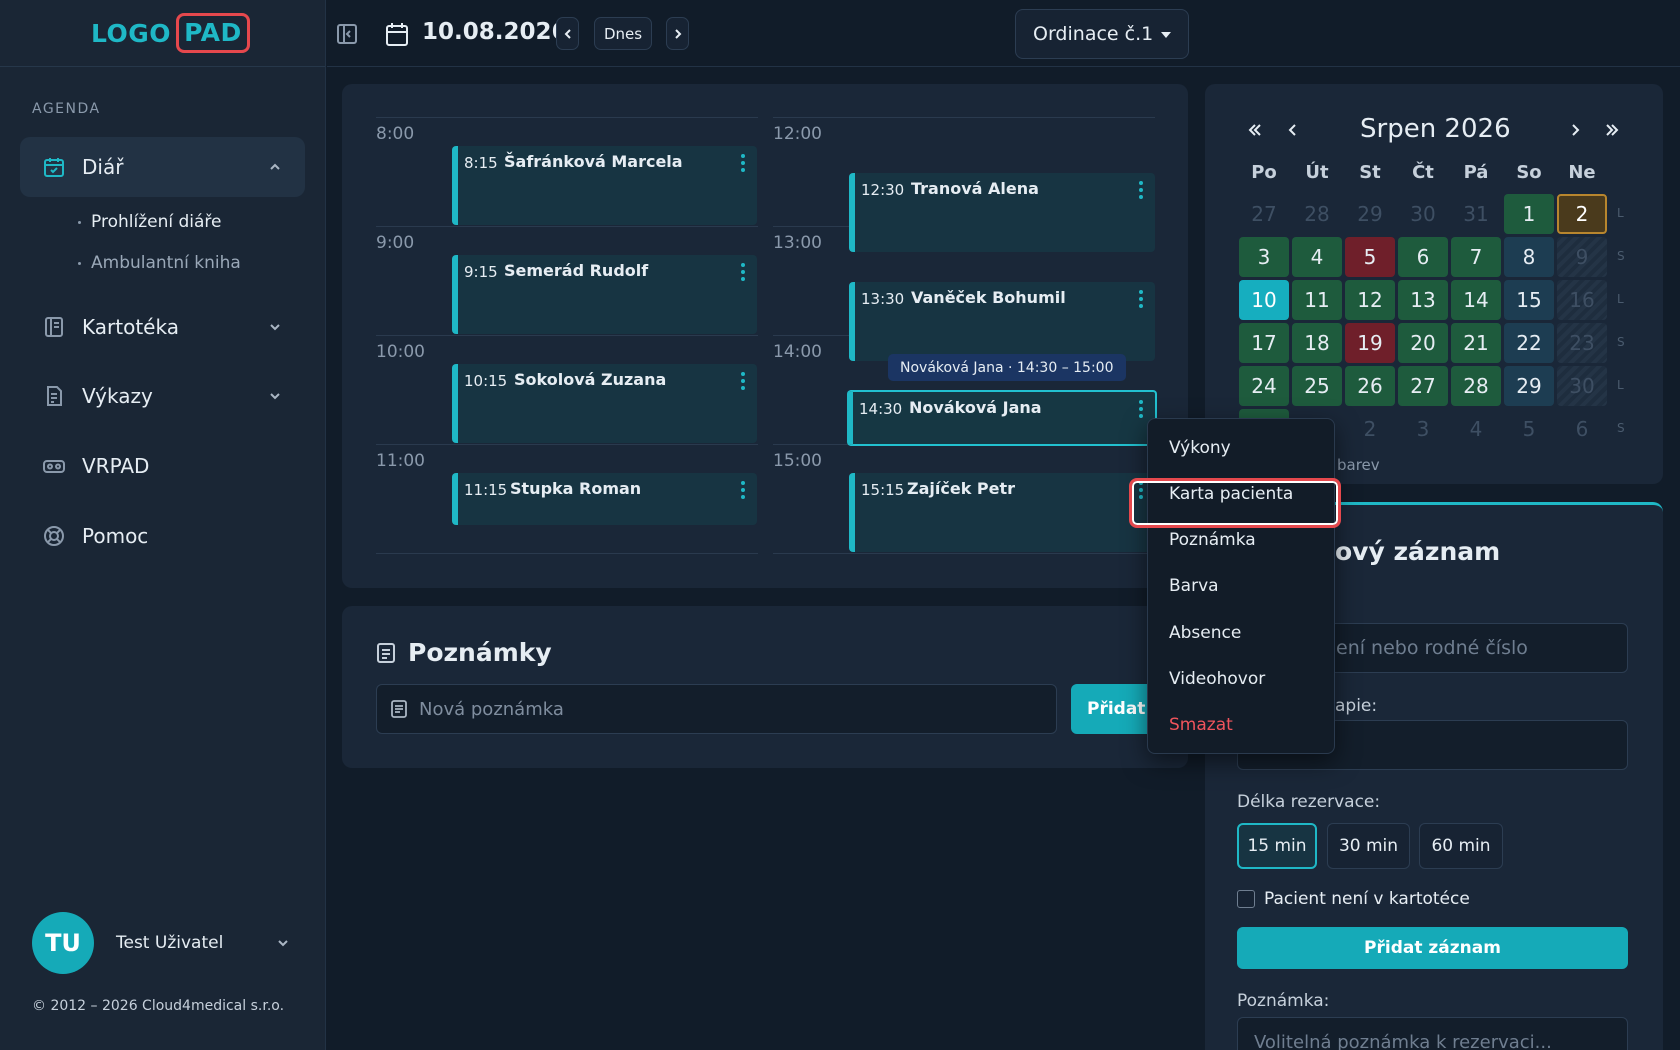 The image size is (1680, 1050). I want to click on calendar-day: 10, so click(1264, 300).